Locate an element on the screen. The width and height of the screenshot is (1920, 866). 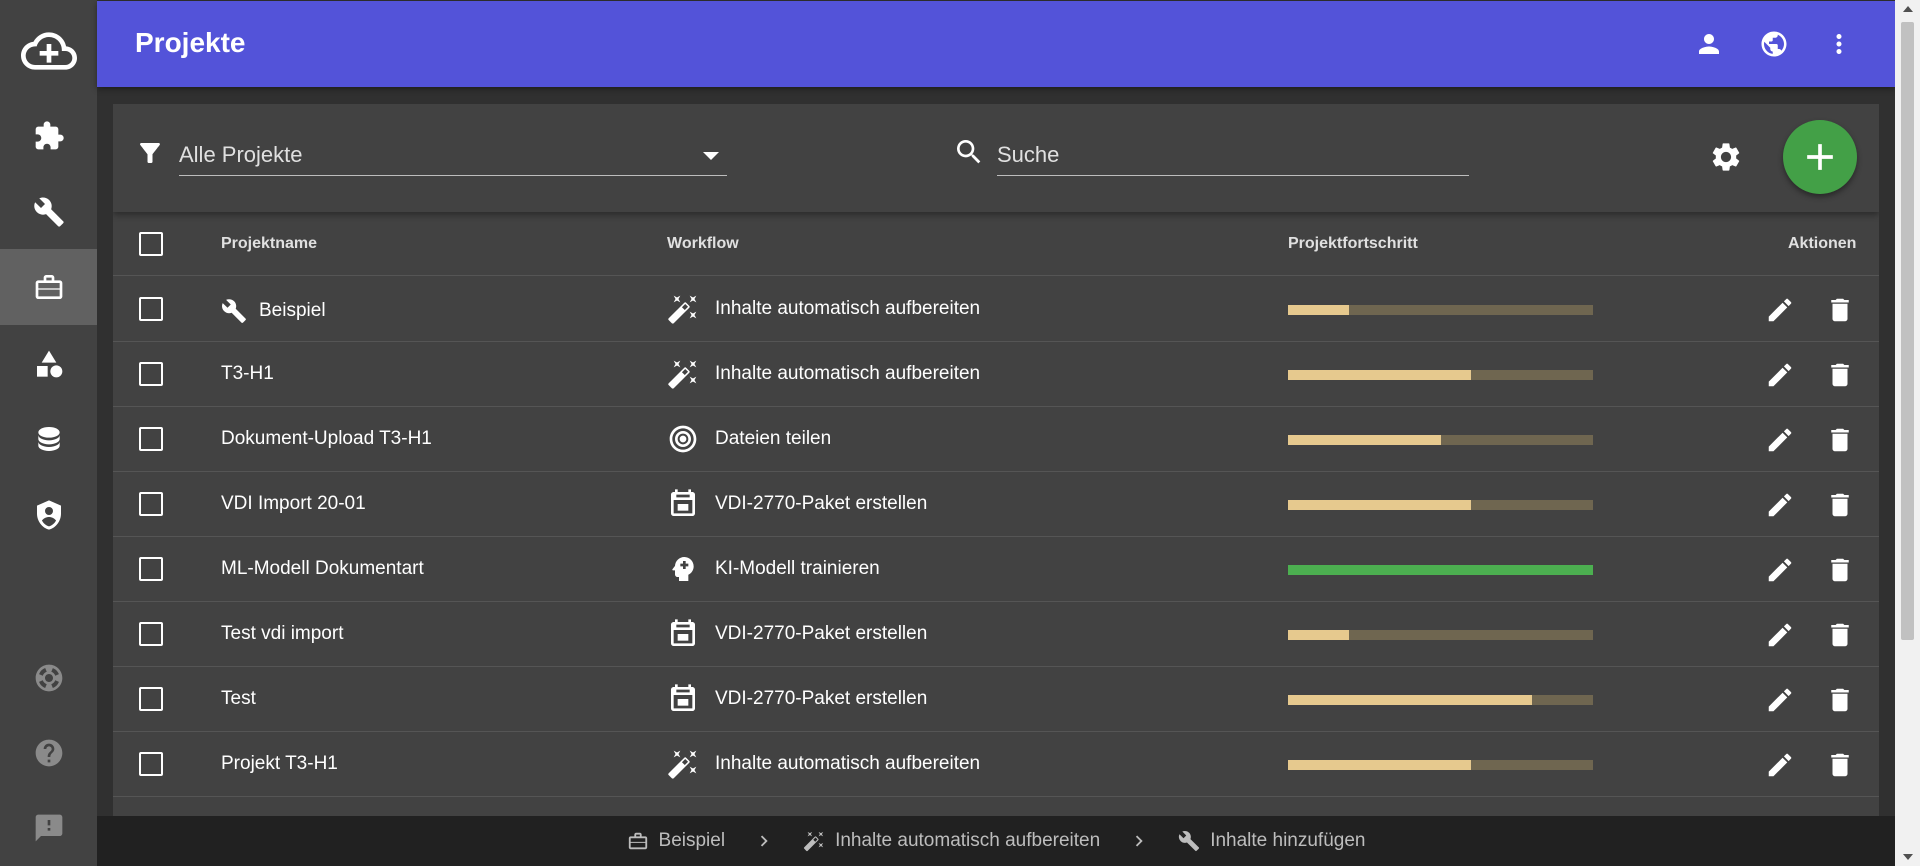
add-project-button is located at coordinates (1820, 157).